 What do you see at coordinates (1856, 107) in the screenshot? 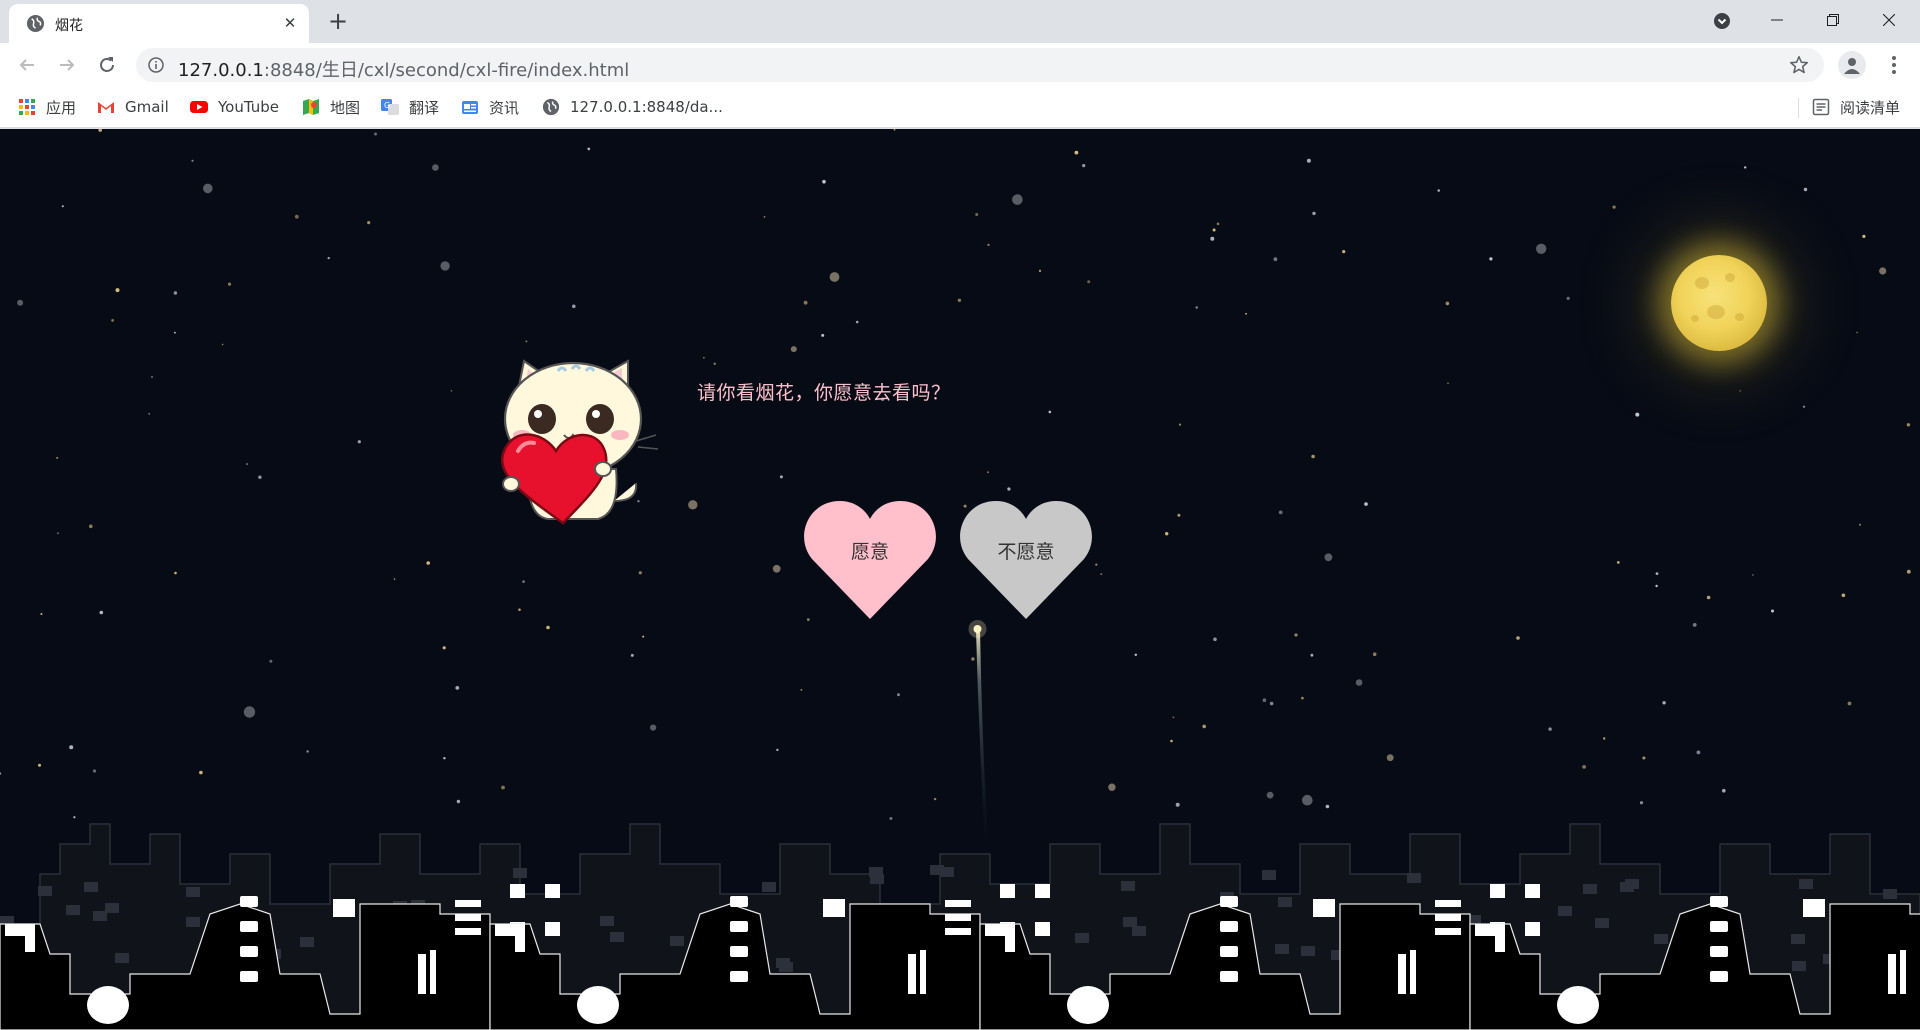
I see `reading-list-button: 阅读清单` at bounding box center [1856, 107].